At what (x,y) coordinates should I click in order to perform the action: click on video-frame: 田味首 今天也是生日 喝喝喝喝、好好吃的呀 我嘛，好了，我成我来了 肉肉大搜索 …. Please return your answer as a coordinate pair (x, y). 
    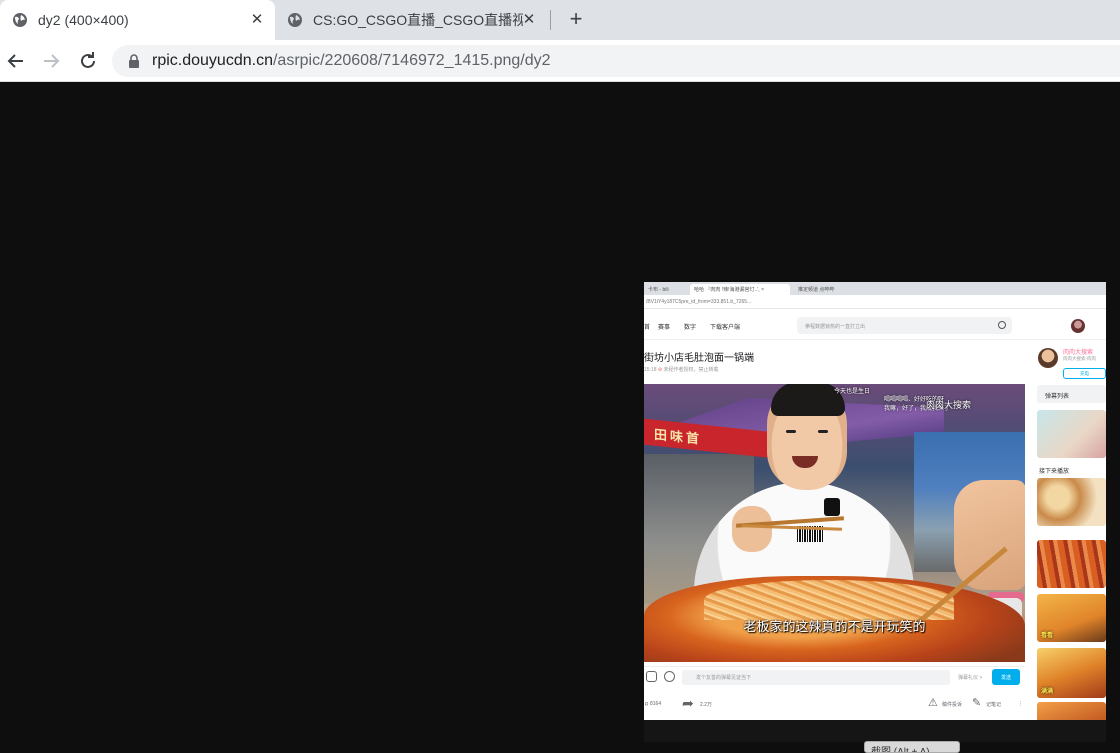
    Looking at the image, I should click on (834, 523).